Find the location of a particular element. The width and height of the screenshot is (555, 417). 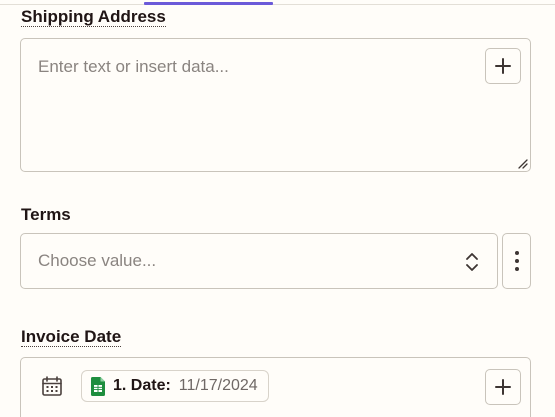

shipping-address-label: Shipping Address is located at coordinates (93, 17).